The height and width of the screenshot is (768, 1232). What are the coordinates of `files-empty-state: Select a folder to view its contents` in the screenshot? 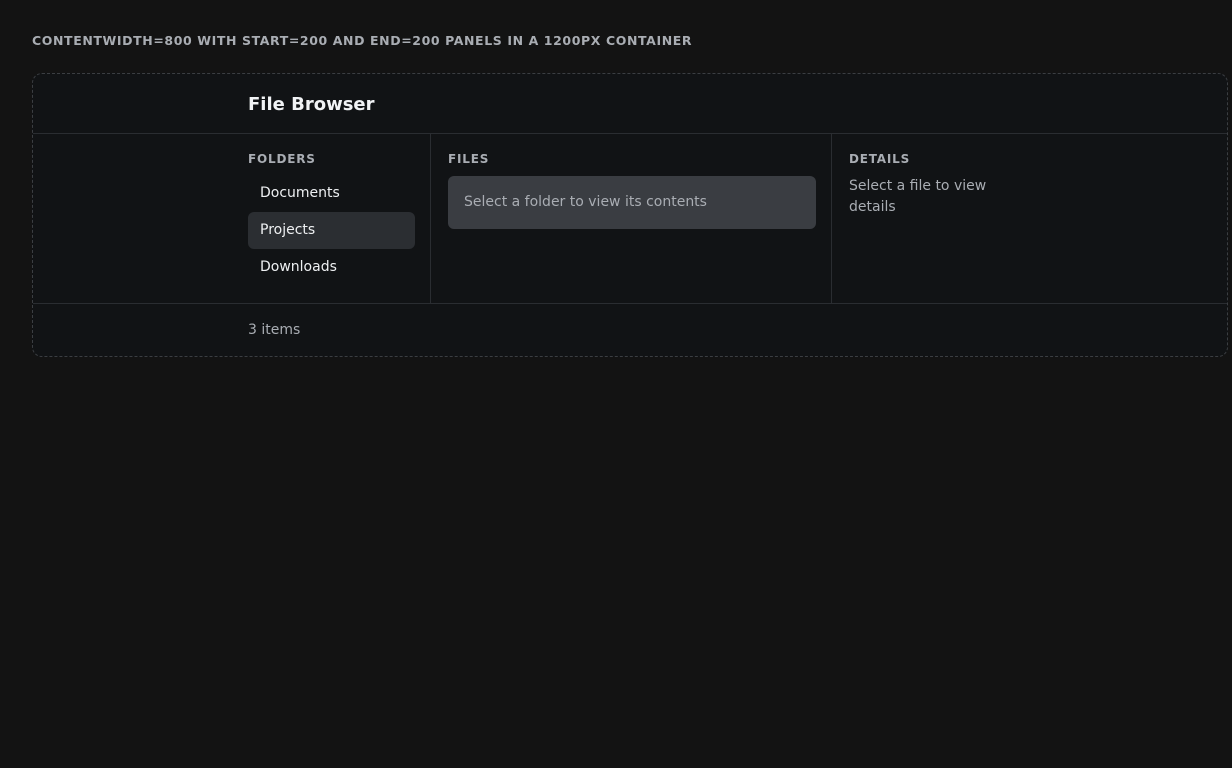 It's located at (632, 202).